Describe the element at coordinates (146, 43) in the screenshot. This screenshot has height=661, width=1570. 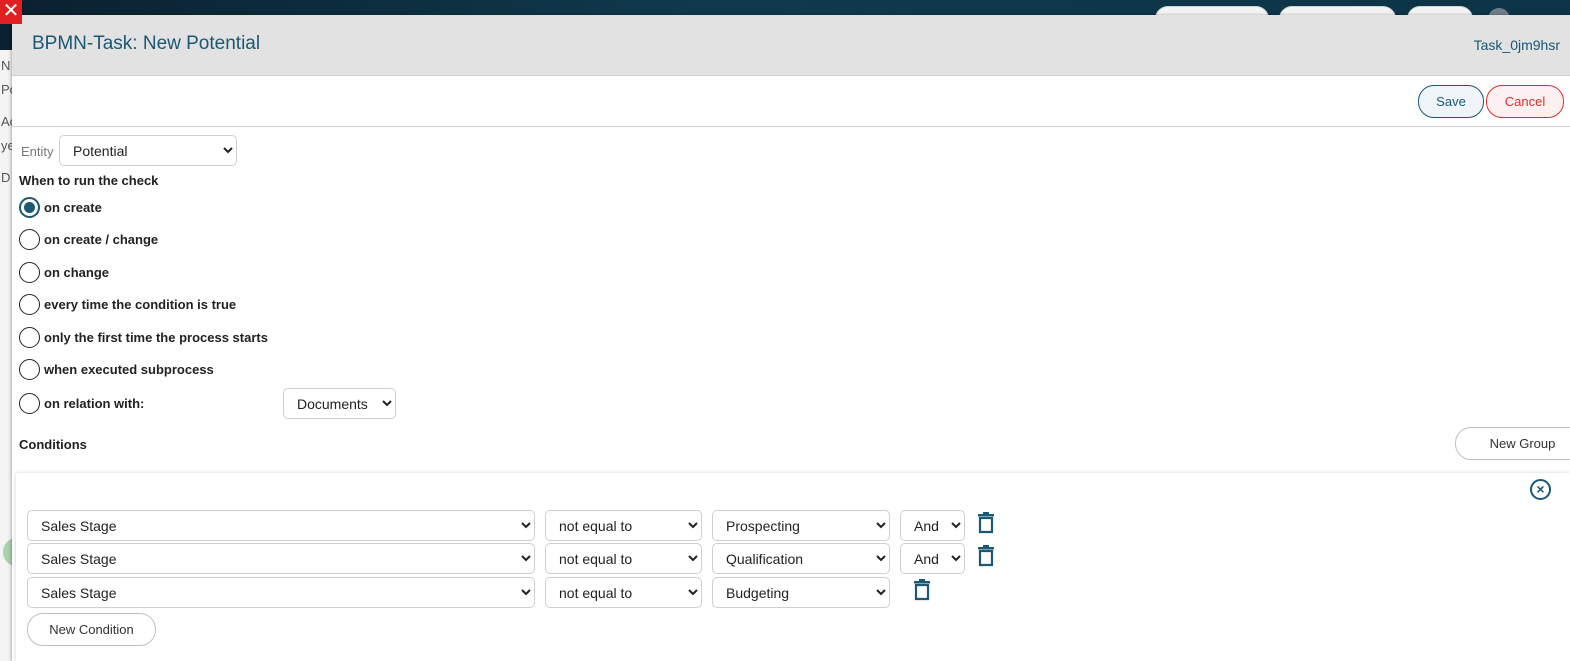
I see `modal-title: BPMN-Task: New Potential` at that location.